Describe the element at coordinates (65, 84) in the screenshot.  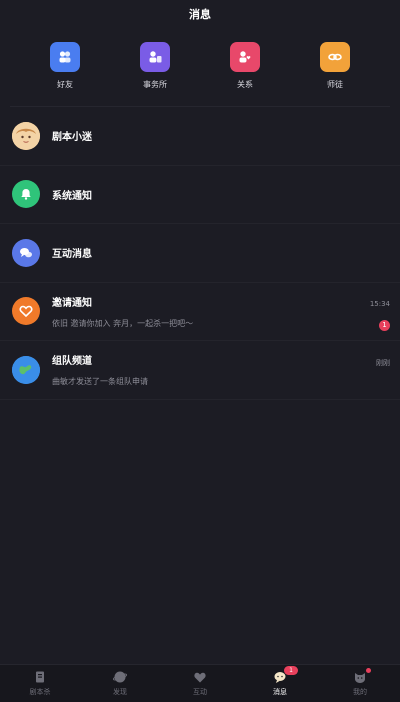
I see `quick-label: 好友` at that location.